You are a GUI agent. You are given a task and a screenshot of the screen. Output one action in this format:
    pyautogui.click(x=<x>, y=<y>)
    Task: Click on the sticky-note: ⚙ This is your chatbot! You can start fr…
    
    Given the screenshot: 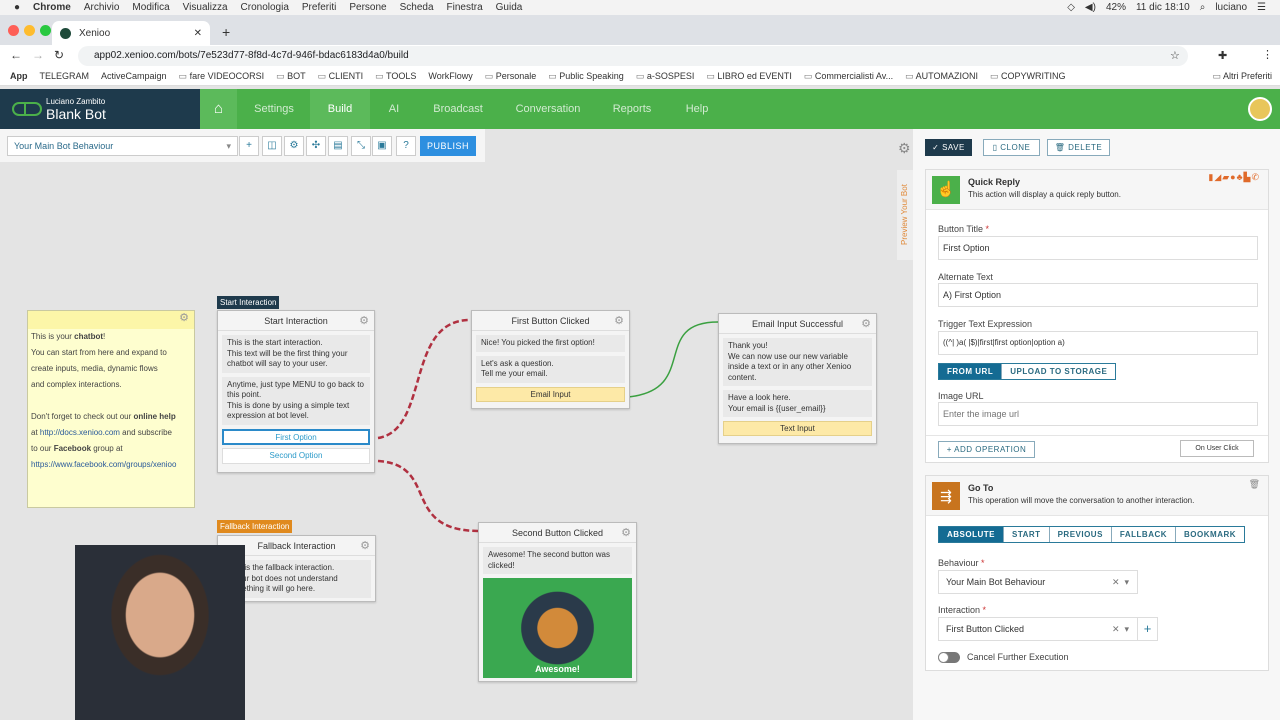 What is the action you would take?
    pyautogui.click(x=111, y=409)
    